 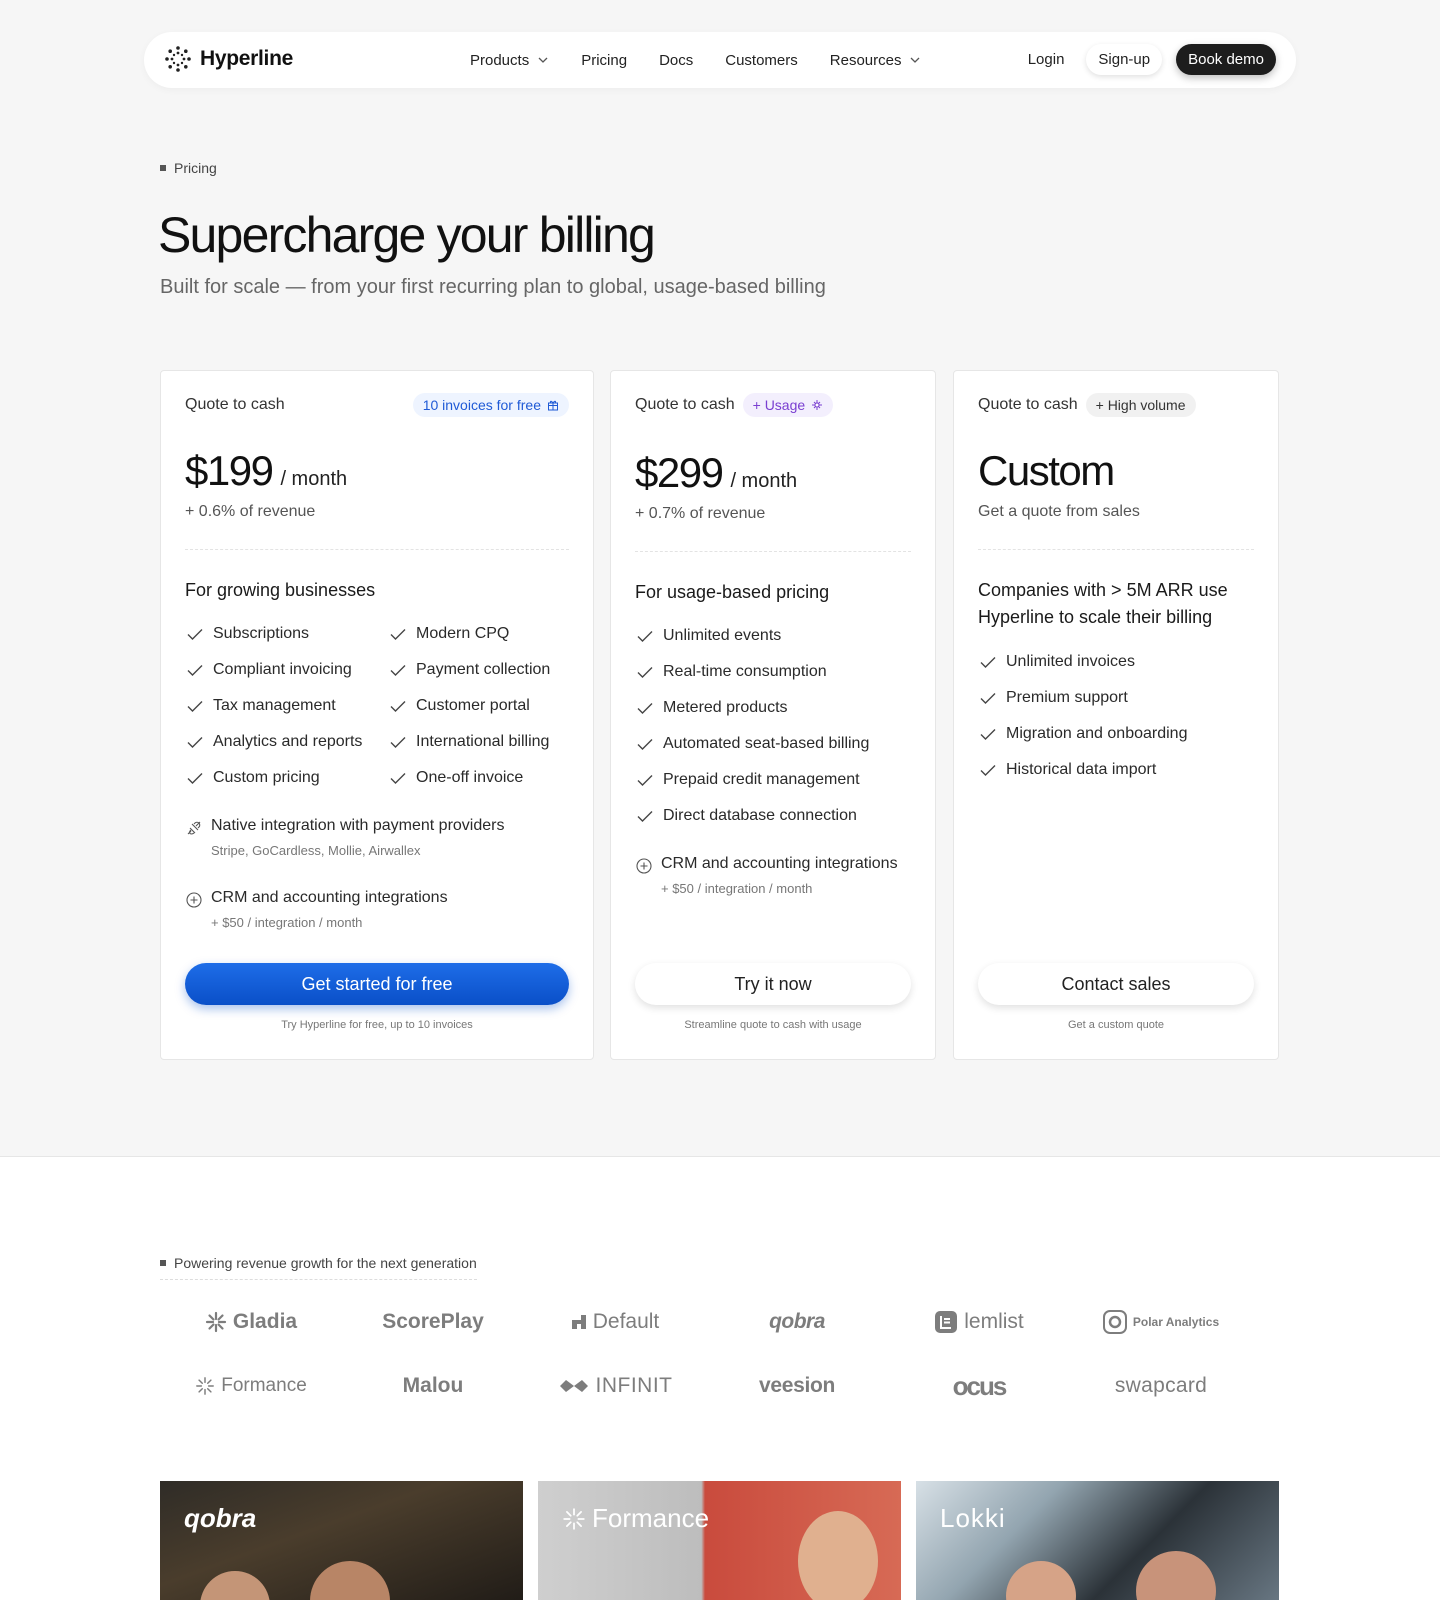 I want to click on feature-item: Real-time consumption, so click(x=752, y=672).